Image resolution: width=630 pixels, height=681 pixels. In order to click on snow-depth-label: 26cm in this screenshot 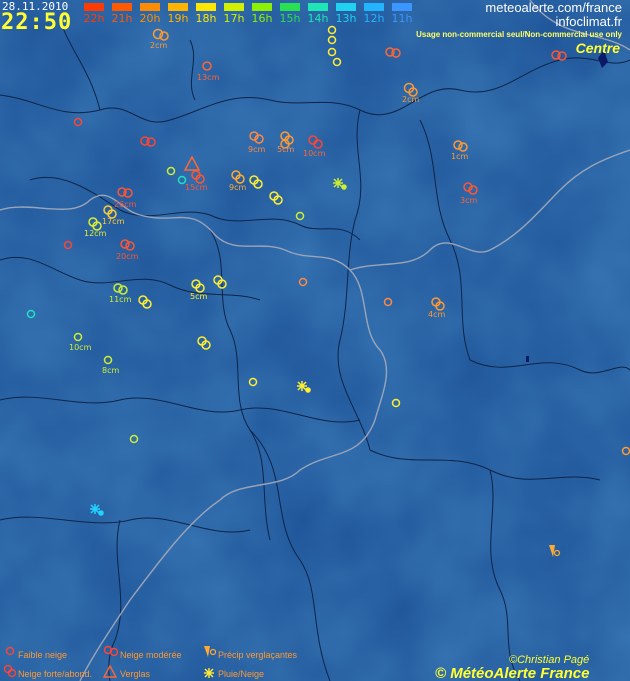, I will do `click(125, 204)`.